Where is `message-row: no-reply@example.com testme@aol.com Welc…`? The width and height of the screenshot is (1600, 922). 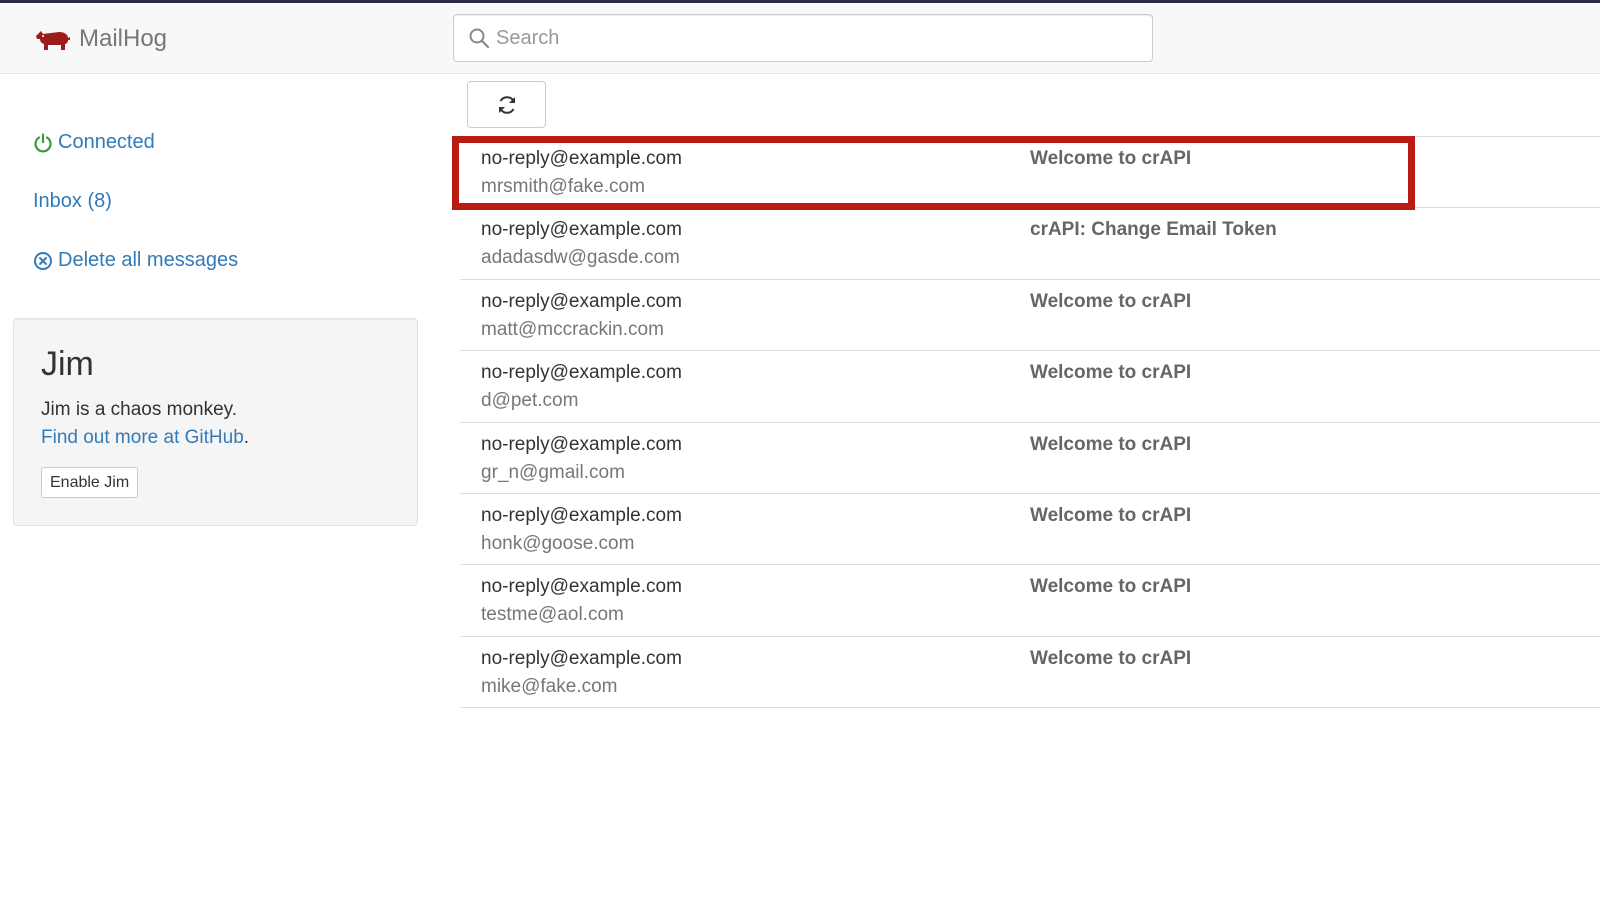 message-row: no-reply@example.com testme@aol.com Welc… is located at coordinates (1030, 601).